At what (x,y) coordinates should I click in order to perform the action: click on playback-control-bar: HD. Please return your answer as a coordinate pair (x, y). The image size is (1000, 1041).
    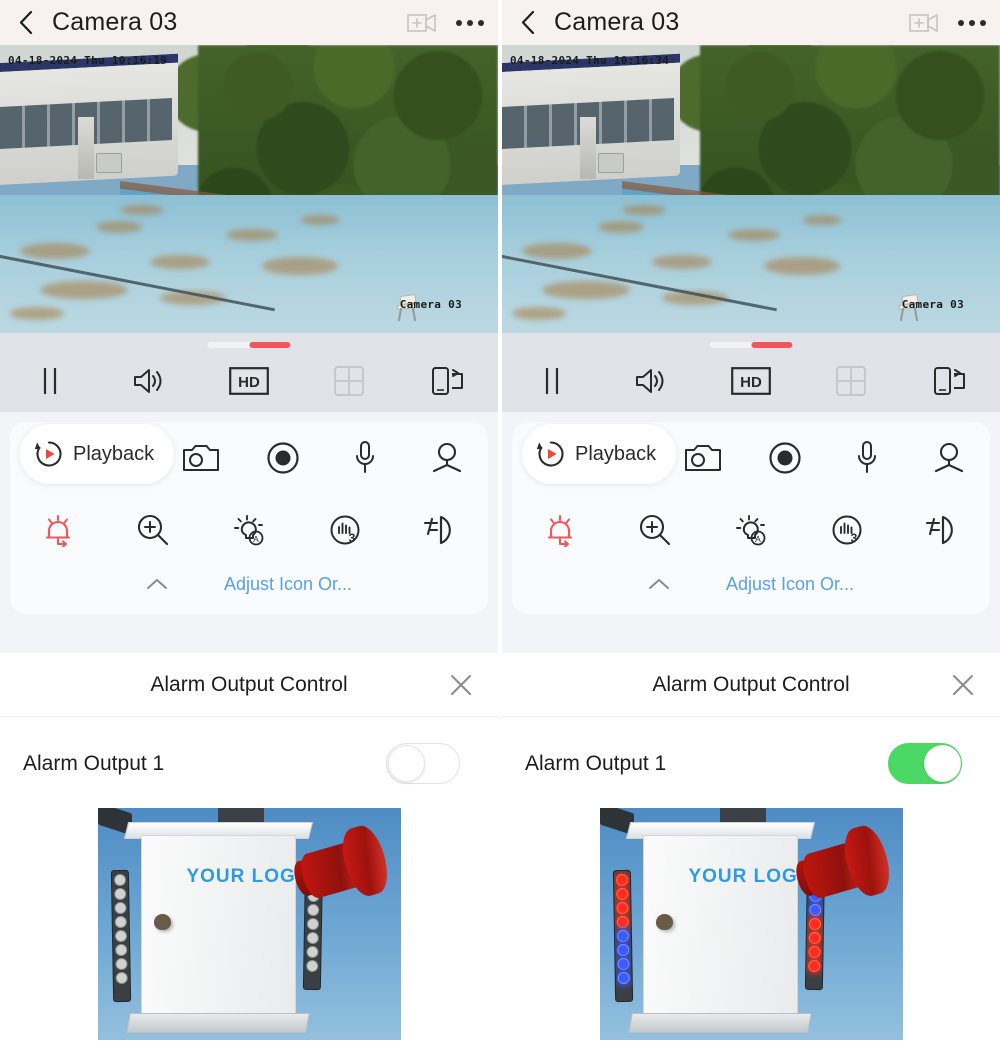
    Looking at the image, I should click on (751, 372).